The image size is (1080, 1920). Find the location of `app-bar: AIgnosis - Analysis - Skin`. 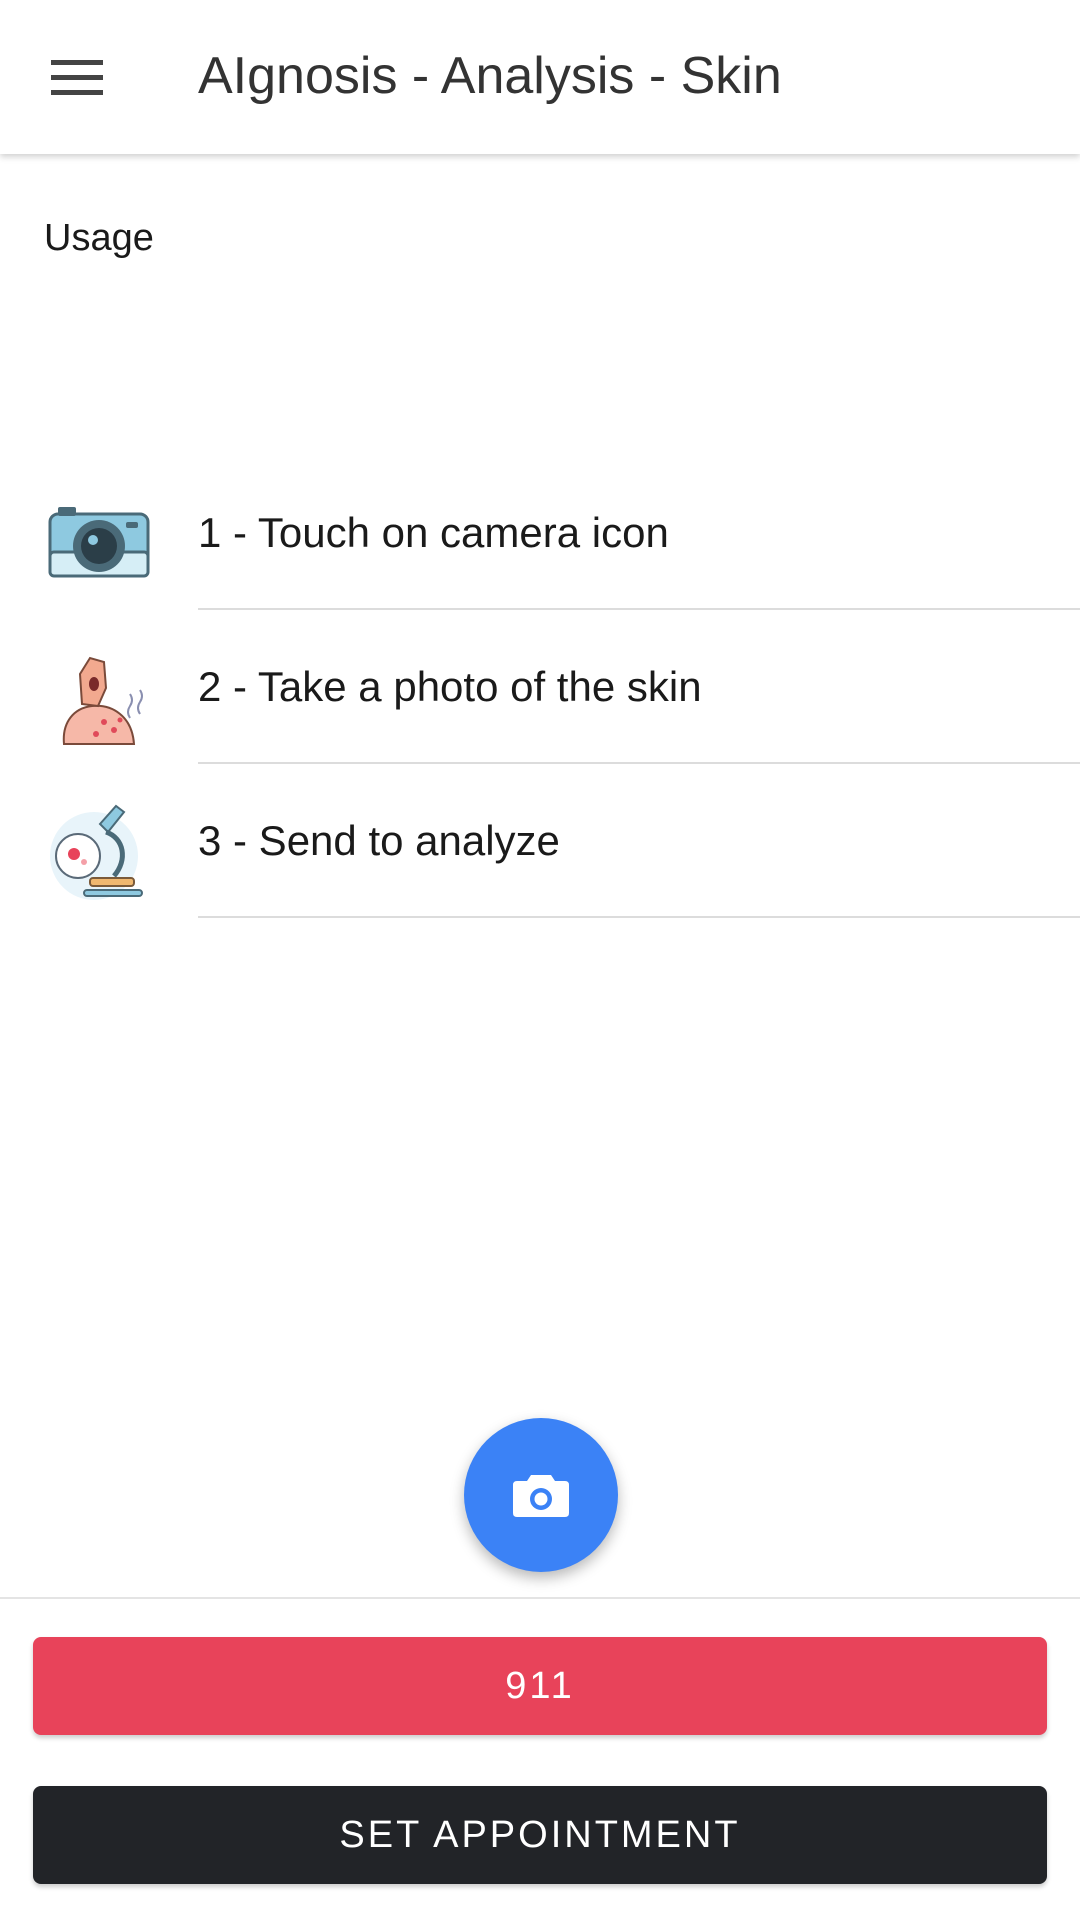

app-bar: AIgnosis - Analysis - Skin is located at coordinates (540, 77).